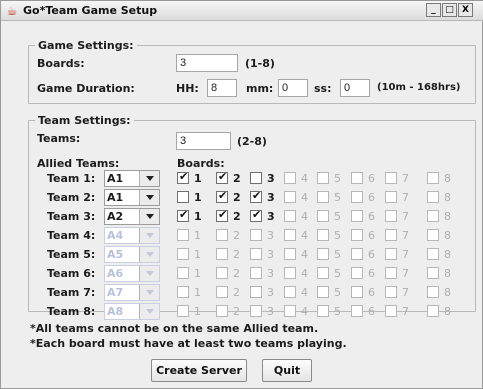 This screenshot has width=483, height=389. Describe the element at coordinates (201, 163) in the screenshot. I see `boards-header: Boards:` at that location.